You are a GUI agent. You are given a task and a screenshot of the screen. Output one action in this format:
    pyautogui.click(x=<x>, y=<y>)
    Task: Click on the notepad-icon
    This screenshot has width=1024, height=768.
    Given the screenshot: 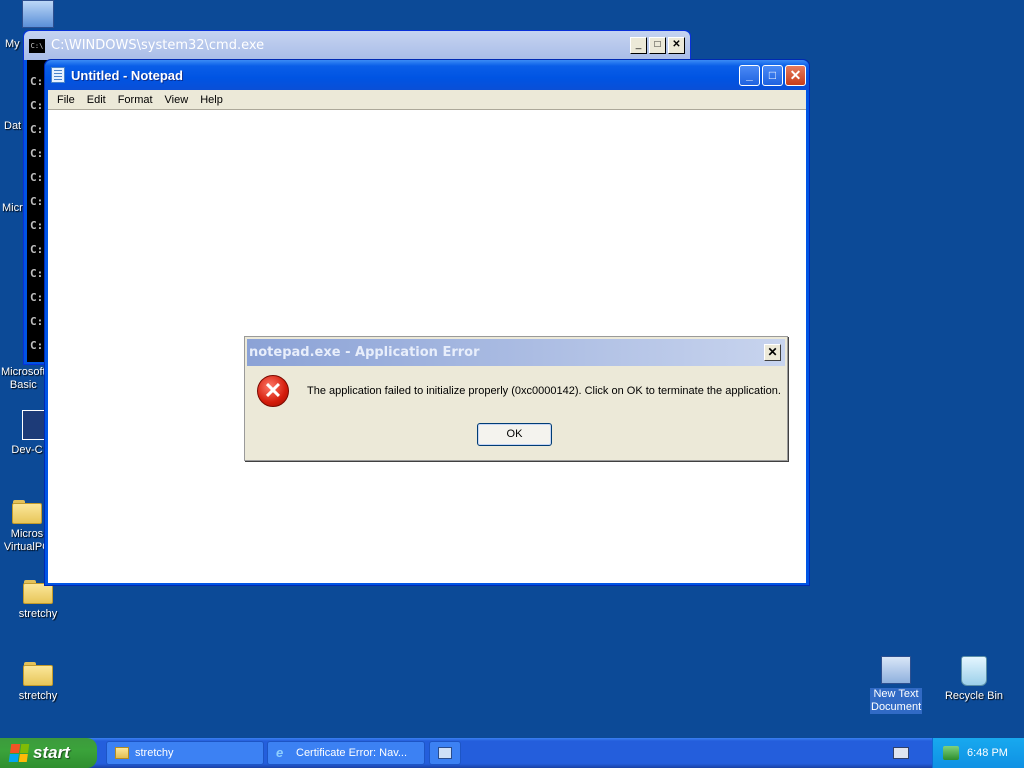 What is the action you would take?
    pyautogui.click(x=58, y=75)
    